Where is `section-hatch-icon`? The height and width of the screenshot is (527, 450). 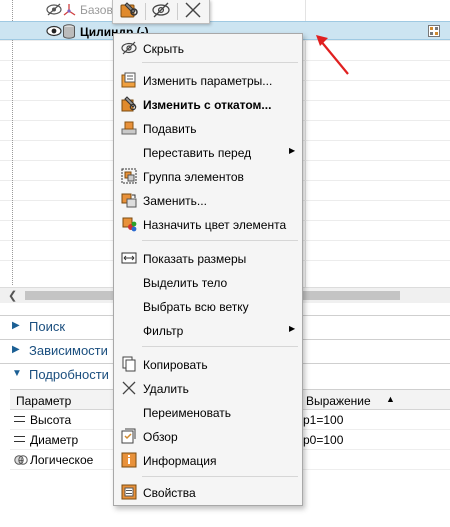 section-hatch-icon is located at coordinates (434, 31).